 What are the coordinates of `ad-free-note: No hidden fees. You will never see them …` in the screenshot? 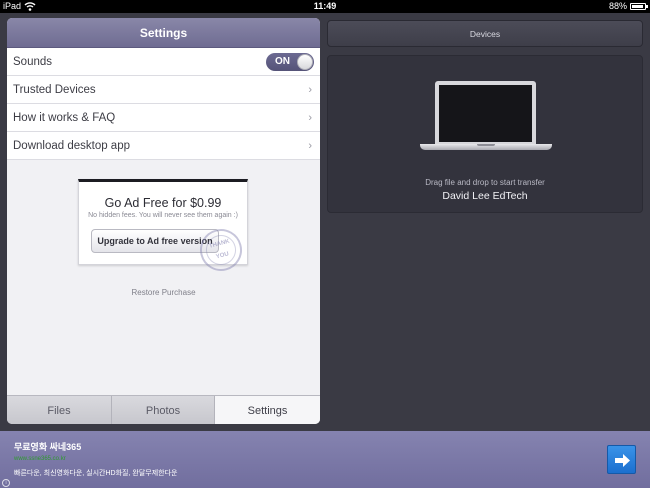 It's located at (163, 215).